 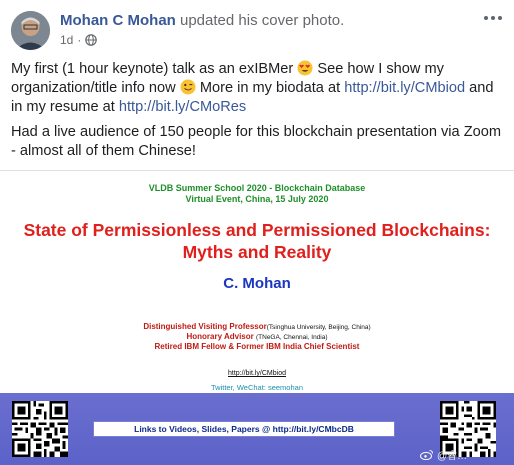 I want to click on author-name: Mohan C Mohan, so click(x=118, y=20).